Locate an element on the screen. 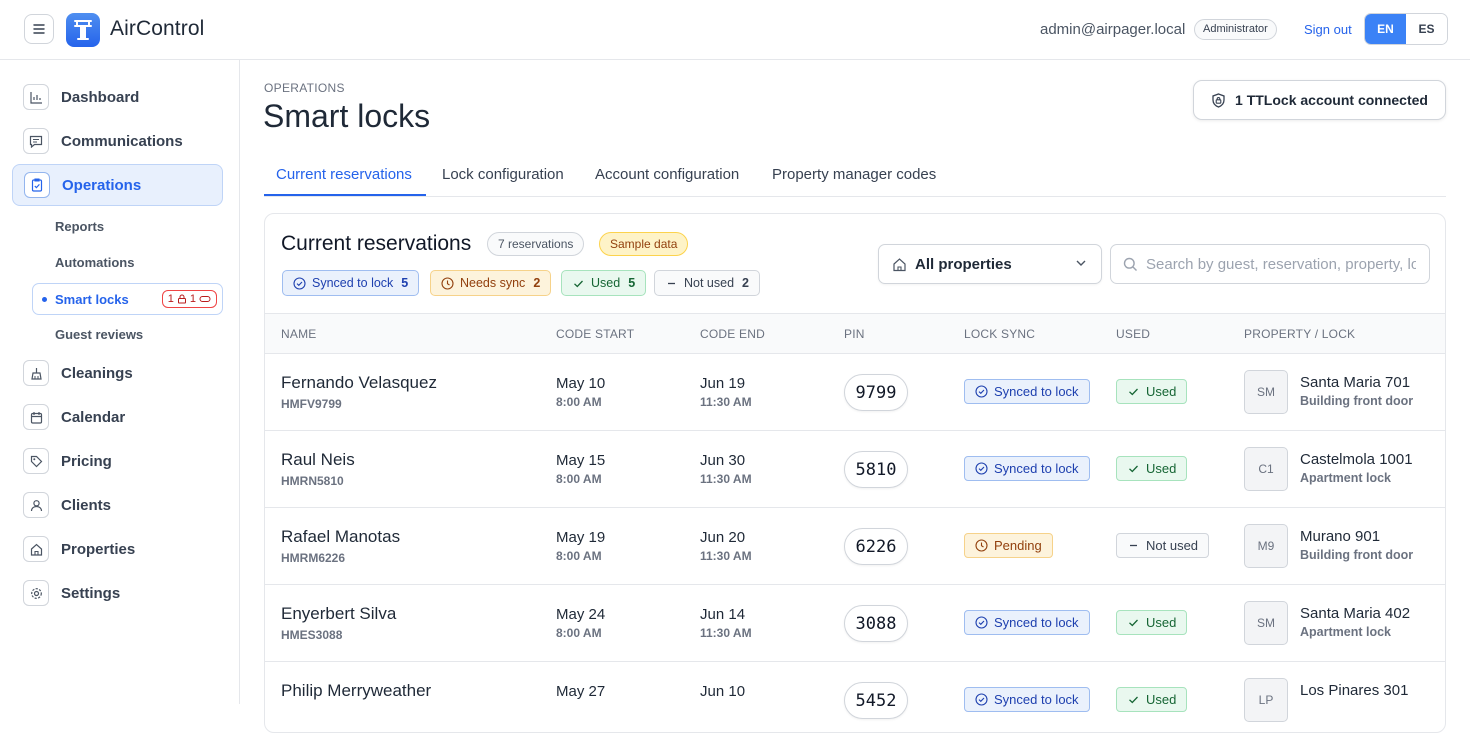  sidebar-item-cleanings: Cleanings is located at coordinates (117, 373).